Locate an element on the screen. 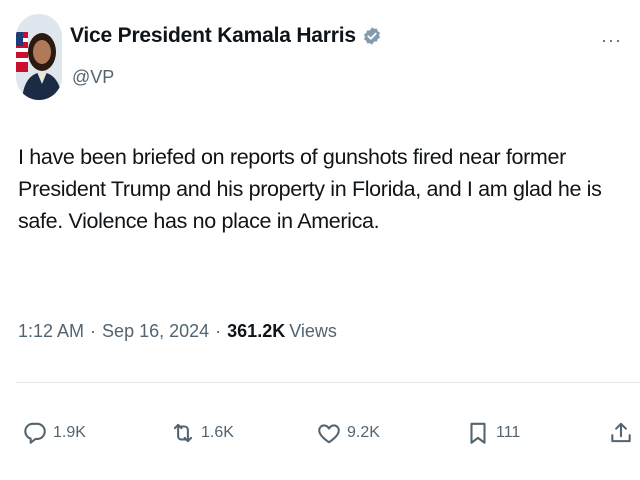 This screenshot has width=640, height=480. avatar-image is located at coordinates (39, 57).